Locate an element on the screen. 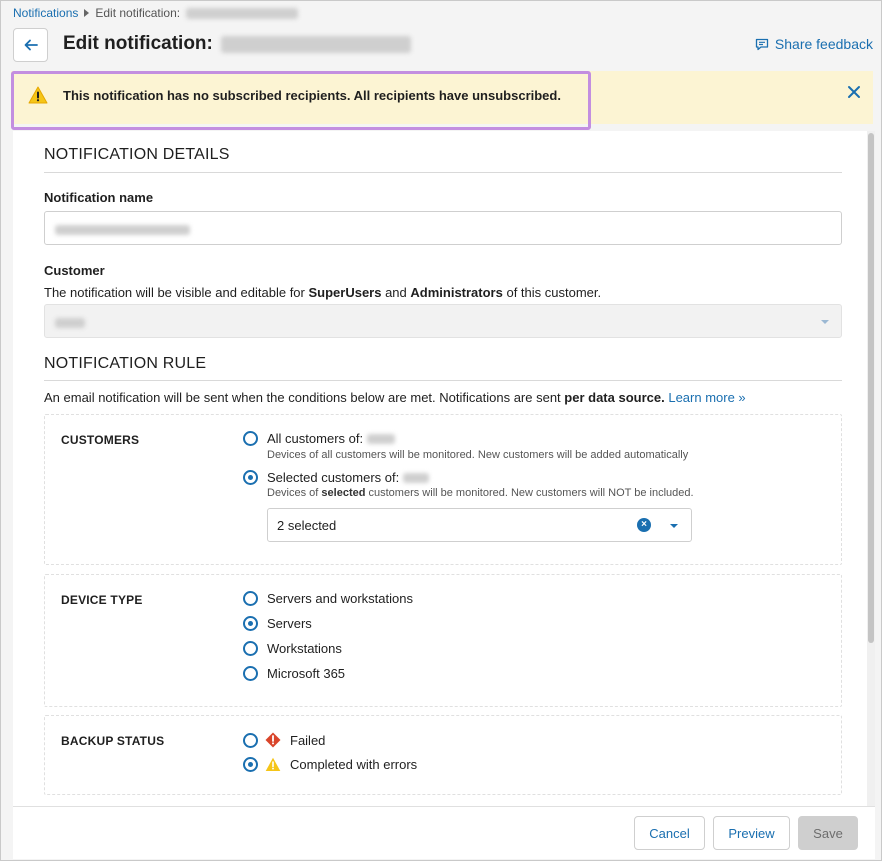 Image resolution: width=882 pixels, height=861 pixels. backup-status-label: BACKUP STATUS is located at coordinates (113, 741).